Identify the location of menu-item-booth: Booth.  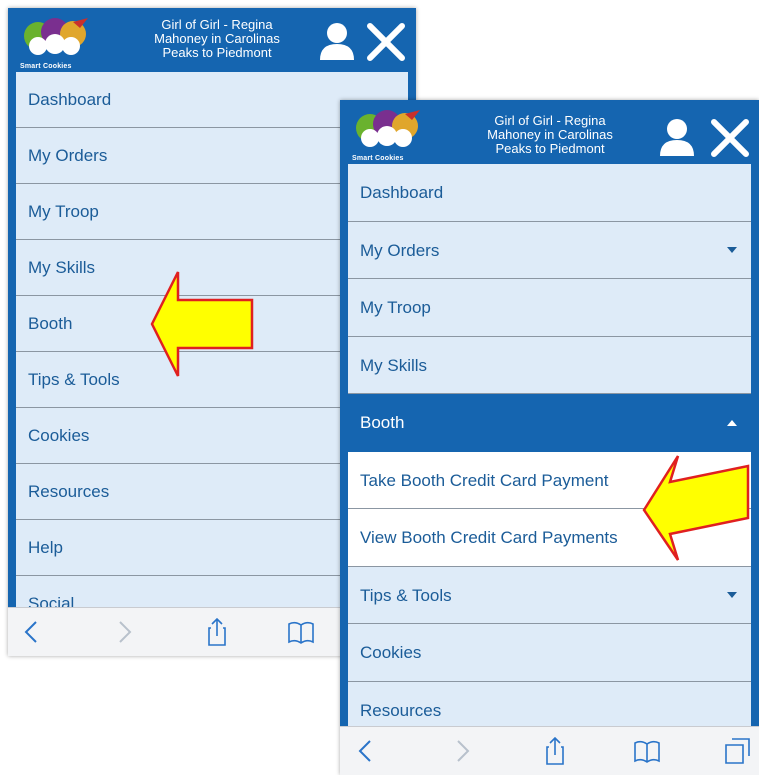
(549, 423).